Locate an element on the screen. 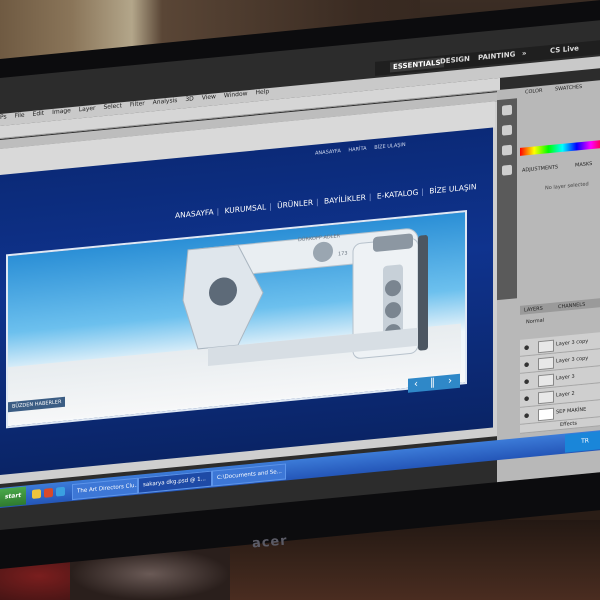  photoshop-icon is located at coordinates (60, 491).